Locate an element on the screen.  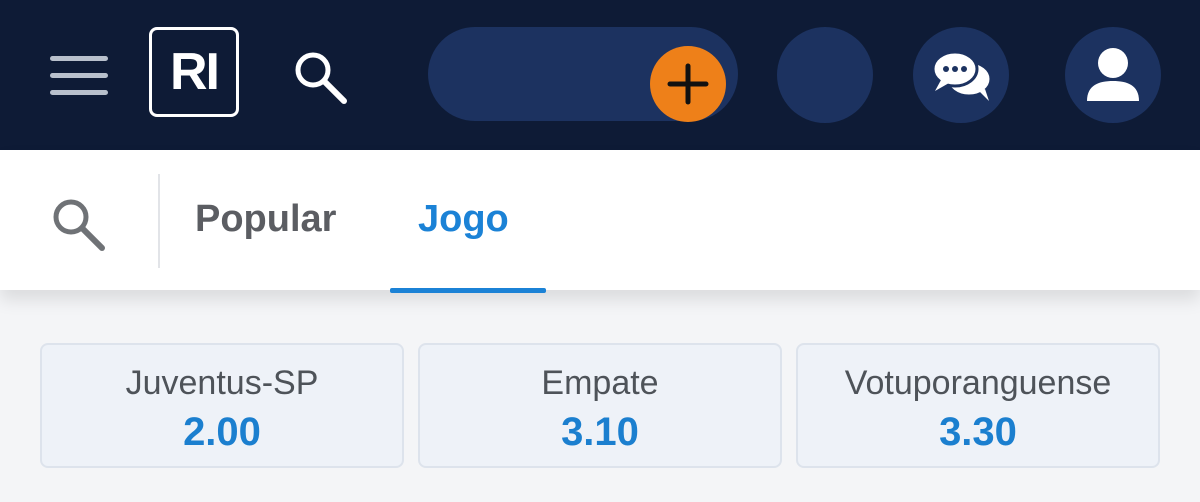
plus-icon is located at coordinates (688, 84).